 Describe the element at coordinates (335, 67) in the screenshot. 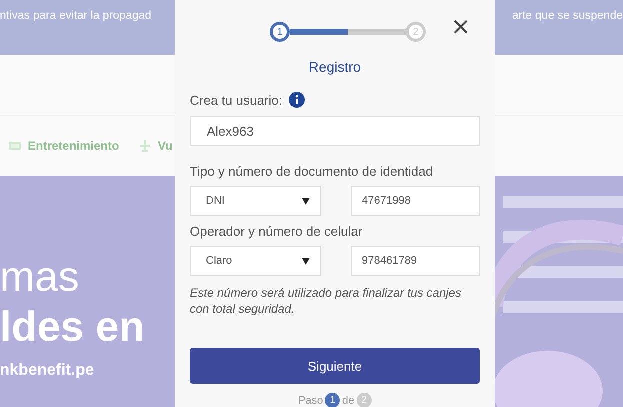

I see `dialog-title: Registro` at that location.